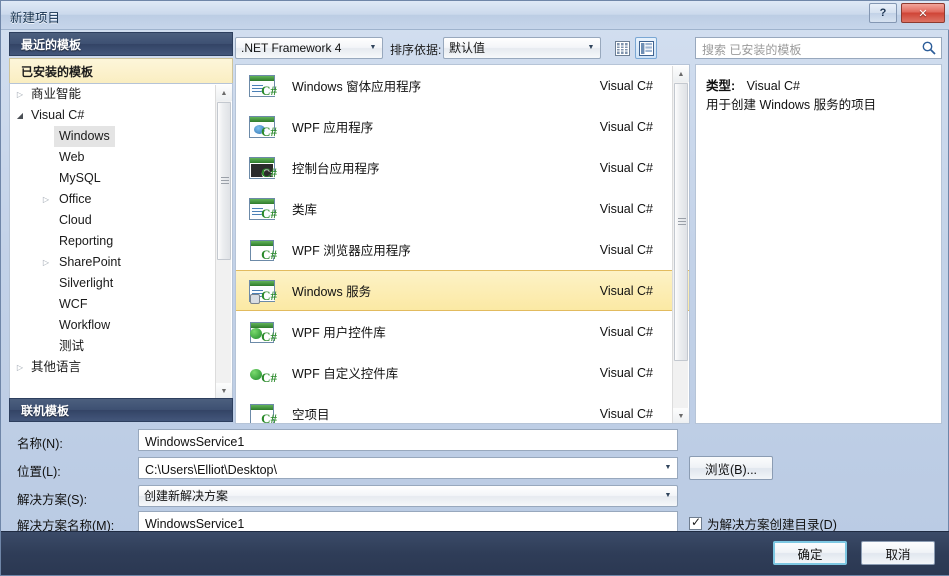  Describe the element at coordinates (695, 522) in the screenshot. I see `create-directory-checkbox` at that location.